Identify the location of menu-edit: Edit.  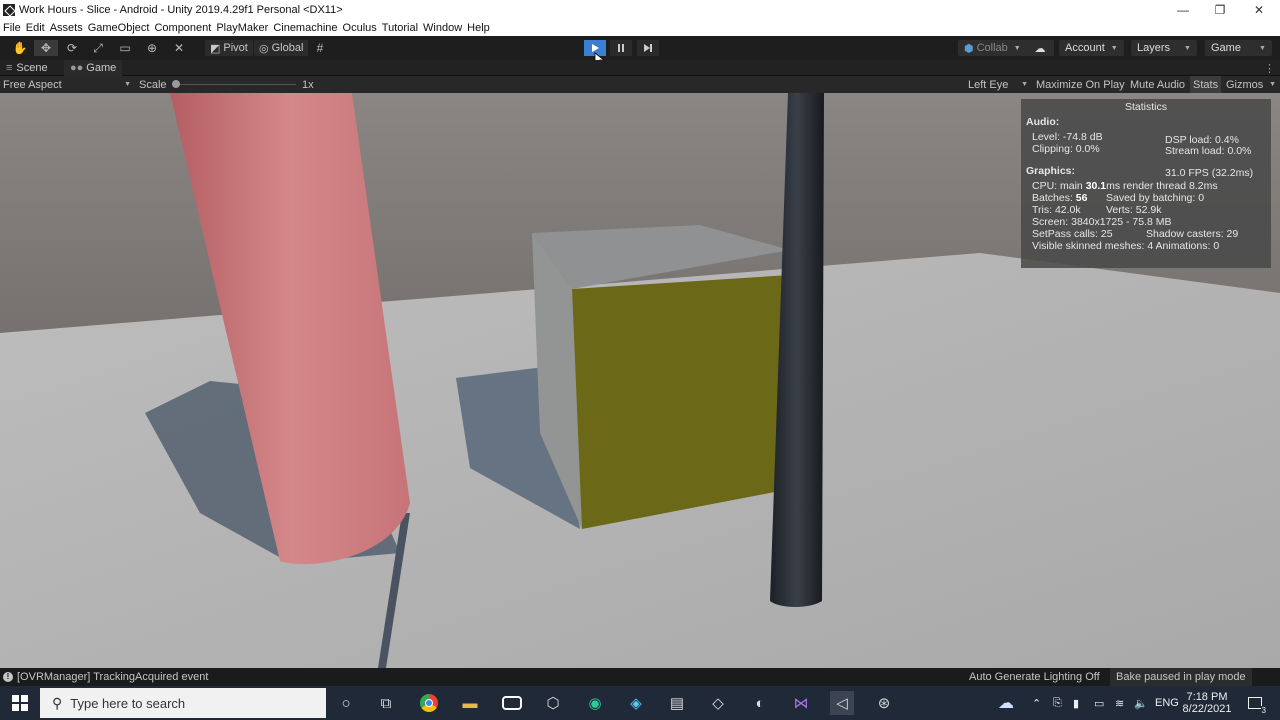
(35, 28).